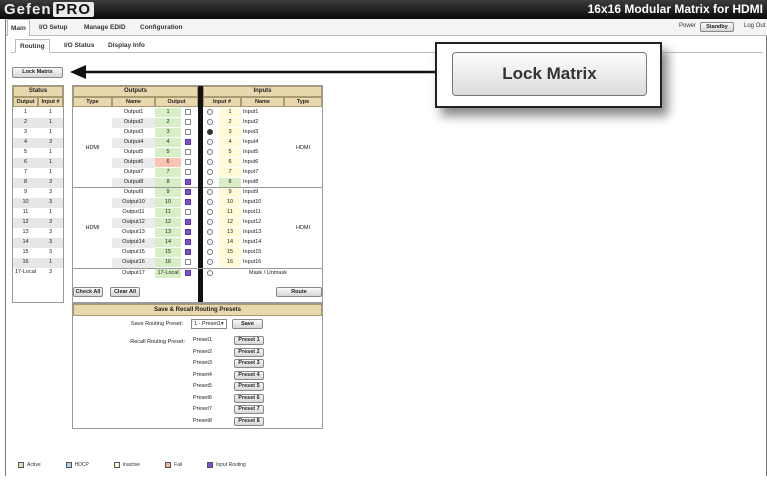 This screenshot has height=482, width=767. What do you see at coordinates (18, 27) in the screenshot?
I see `tab-main: Main` at bounding box center [18, 27].